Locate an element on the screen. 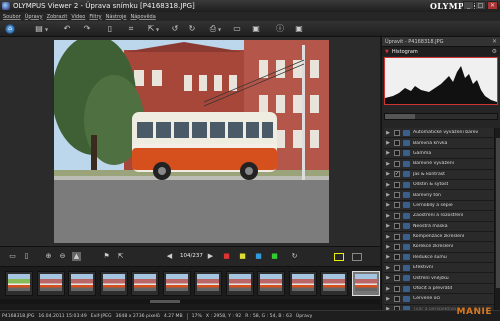 The image size is (500, 321). tools-scrollbar is located at coordinates (497, 219).